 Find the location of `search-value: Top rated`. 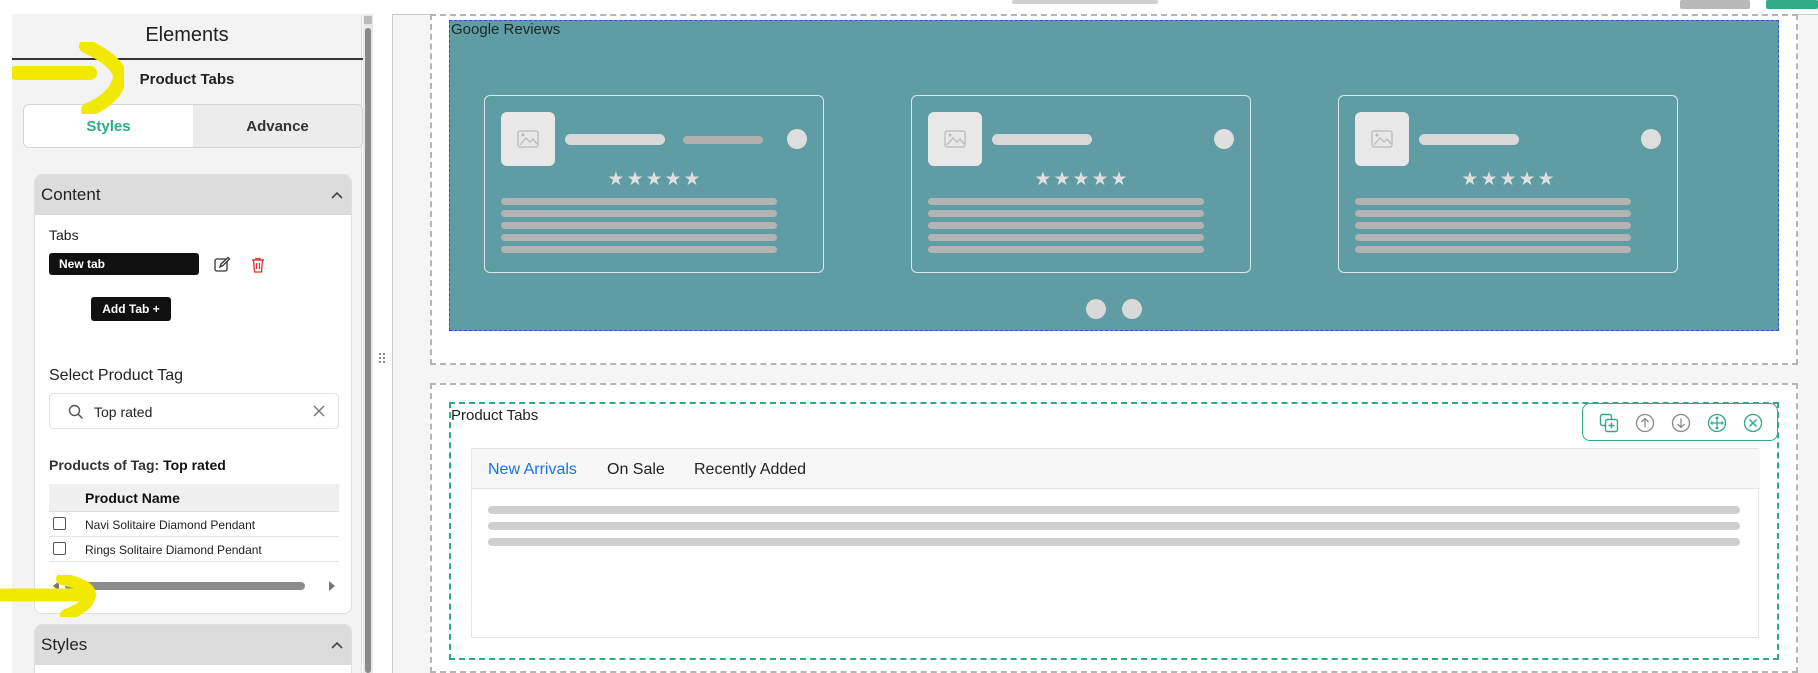

search-value: Top rated is located at coordinates (123, 412).